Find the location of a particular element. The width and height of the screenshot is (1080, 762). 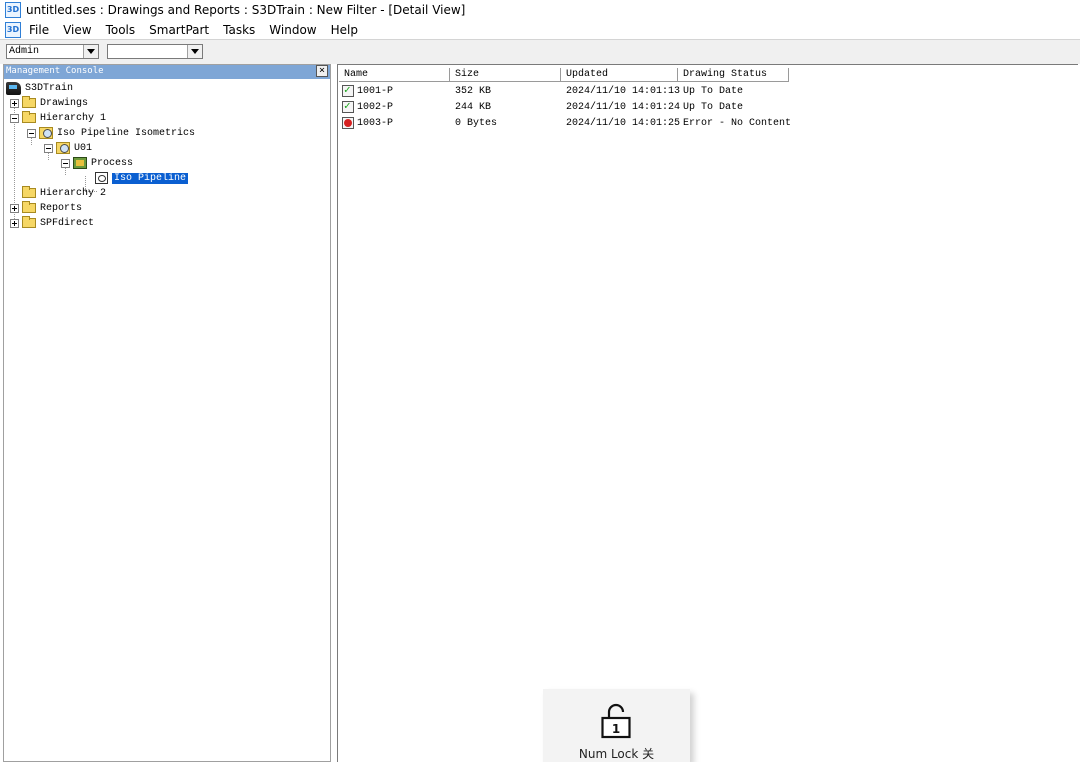

numlock-label: Num Lock 关 is located at coordinates (616, 754).